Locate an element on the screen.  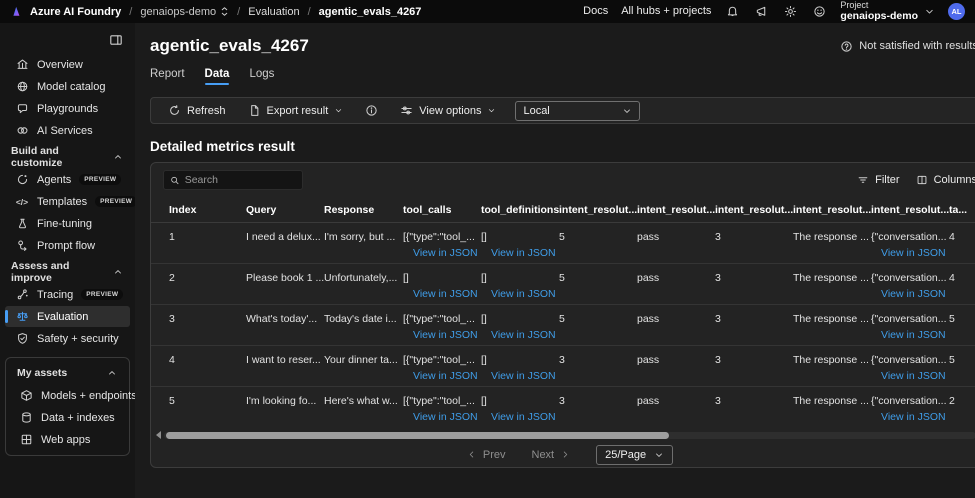
tab-data: Data is located at coordinates (216, 76).